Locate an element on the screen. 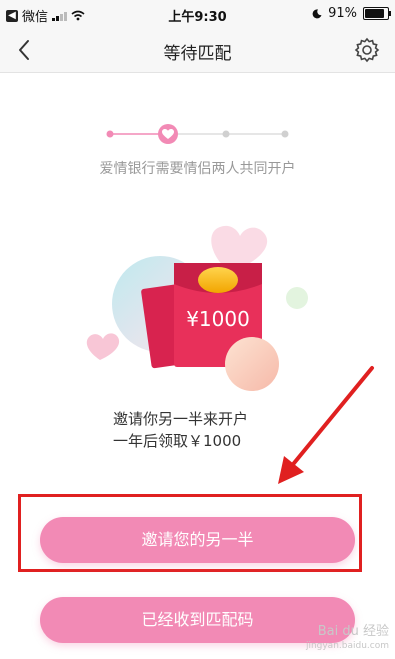 The width and height of the screenshot is (395, 659). page-title: 等待匹配 is located at coordinates (197, 54).